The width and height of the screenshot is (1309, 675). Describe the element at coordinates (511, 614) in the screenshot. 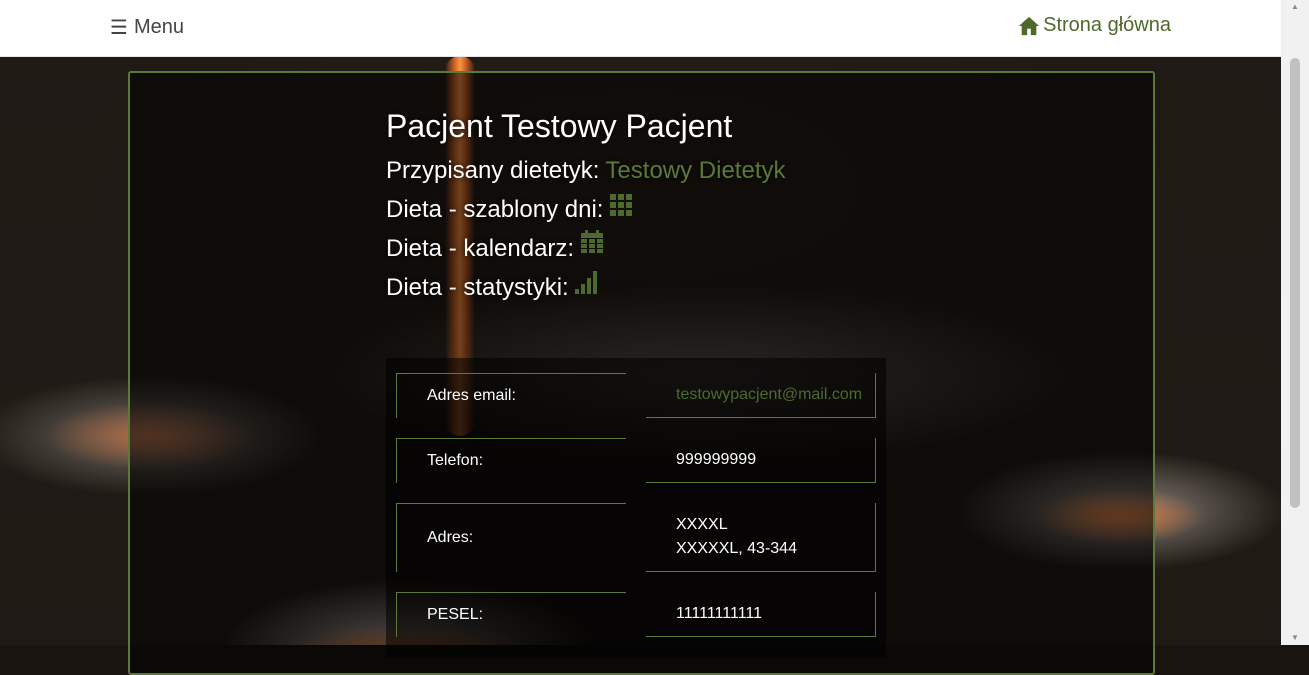

I see `info-label: PESEL:` at that location.